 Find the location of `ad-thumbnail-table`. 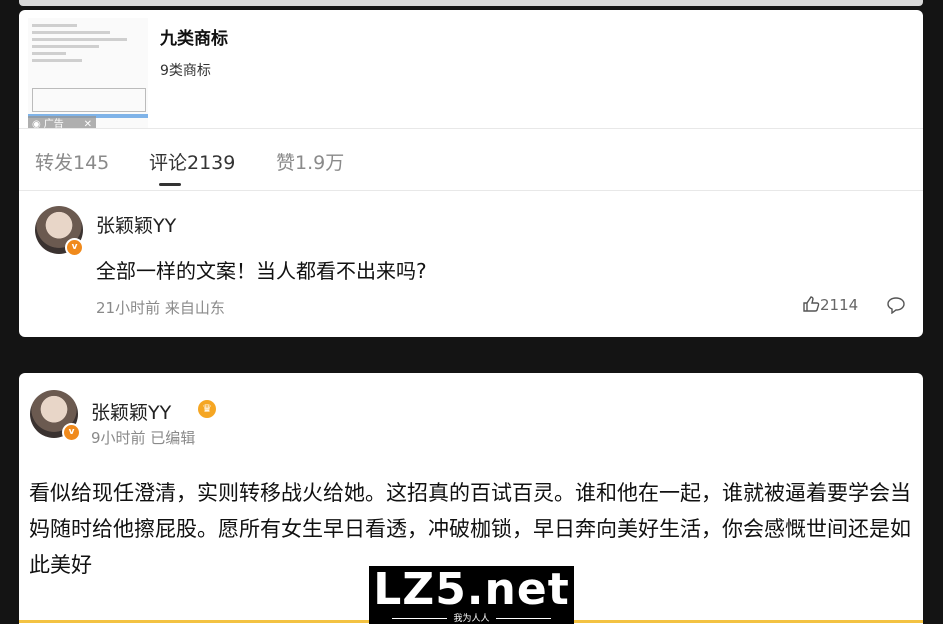

ad-thumbnail-table is located at coordinates (89, 100).